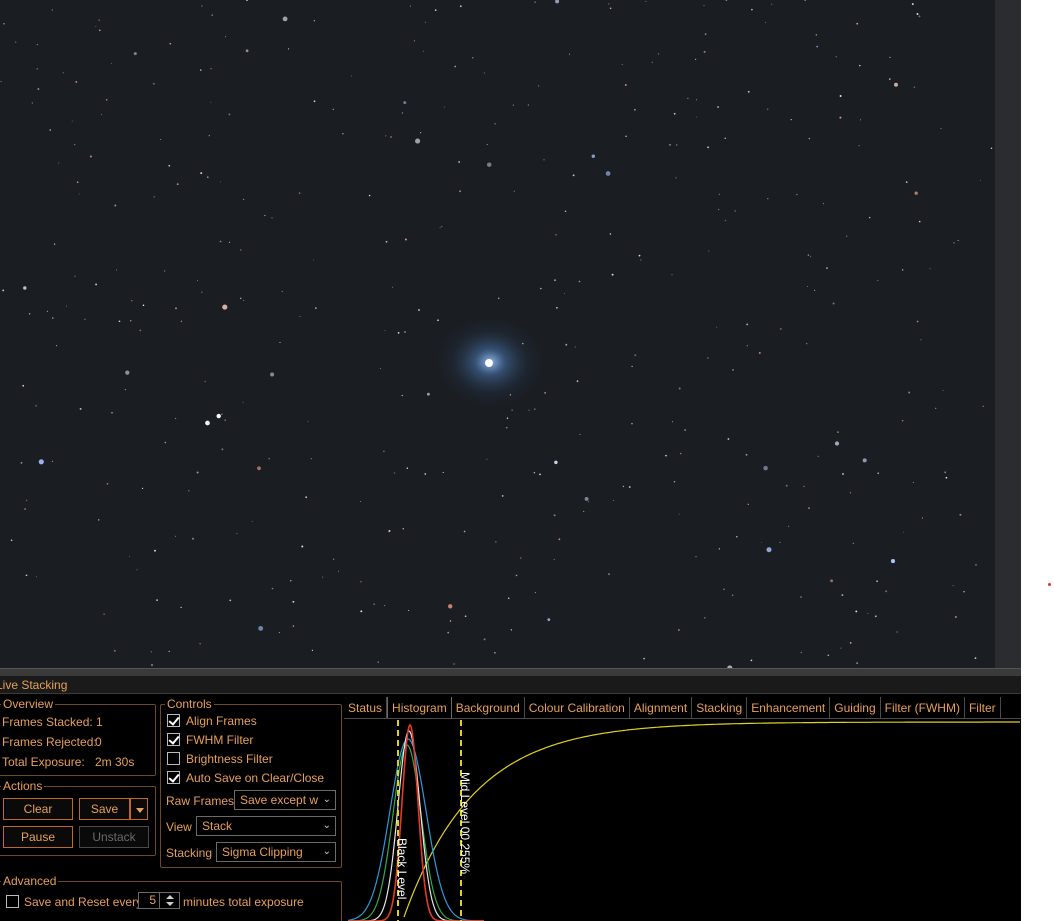 Image resolution: width=1054 pixels, height=921 pixels. I want to click on raw-frames-select: Save except w ⌄, so click(285, 800).